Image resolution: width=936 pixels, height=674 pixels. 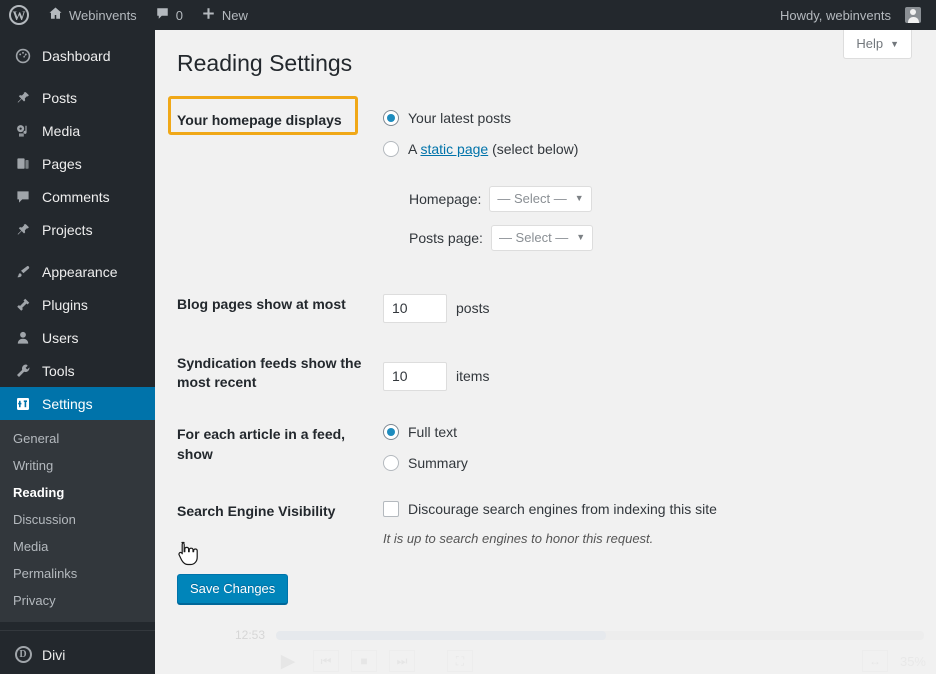 What do you see at coordinates (67, 403) in the screenshot?
I see `sidebar-item-label: Settings` at bounding box center [67, 403].